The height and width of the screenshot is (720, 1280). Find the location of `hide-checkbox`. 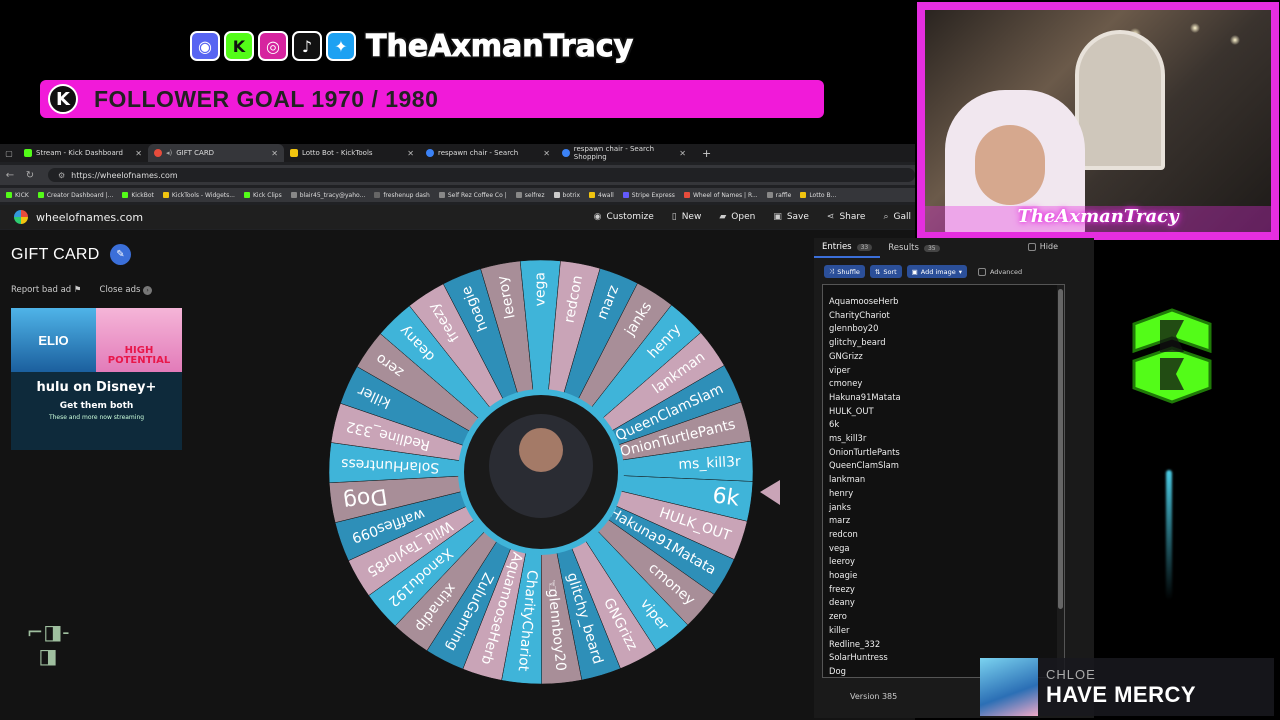

hide-checkbox is located at coordinates (1031, 246).